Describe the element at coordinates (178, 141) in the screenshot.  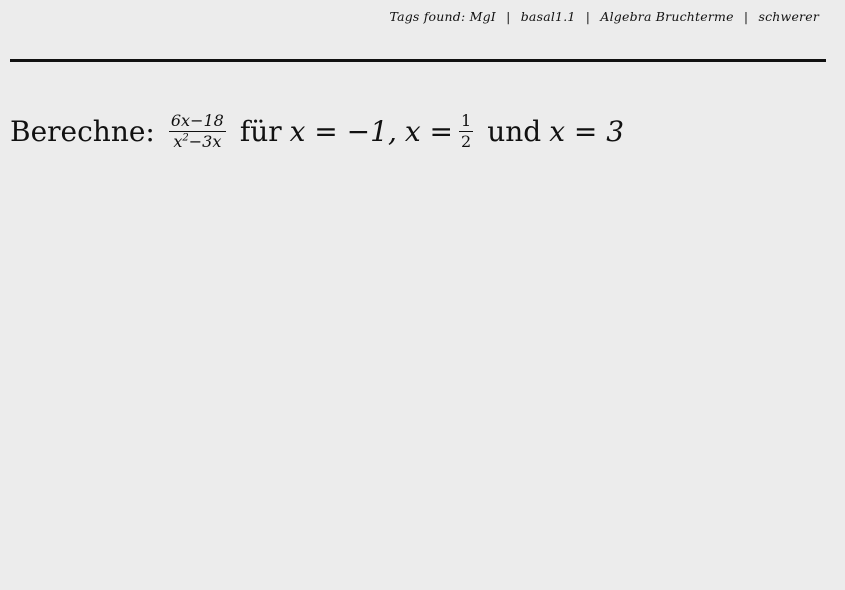
I see `denominator-base: x` at that location.